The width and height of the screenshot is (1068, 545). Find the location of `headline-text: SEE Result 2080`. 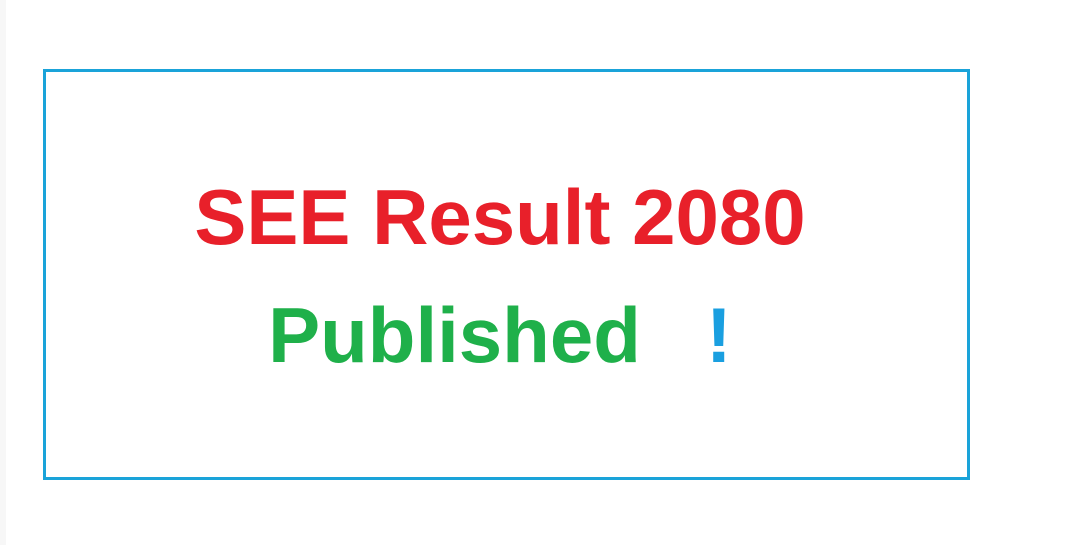

headline-text: SEE Result 2080 is located at coordinates (500, 217).